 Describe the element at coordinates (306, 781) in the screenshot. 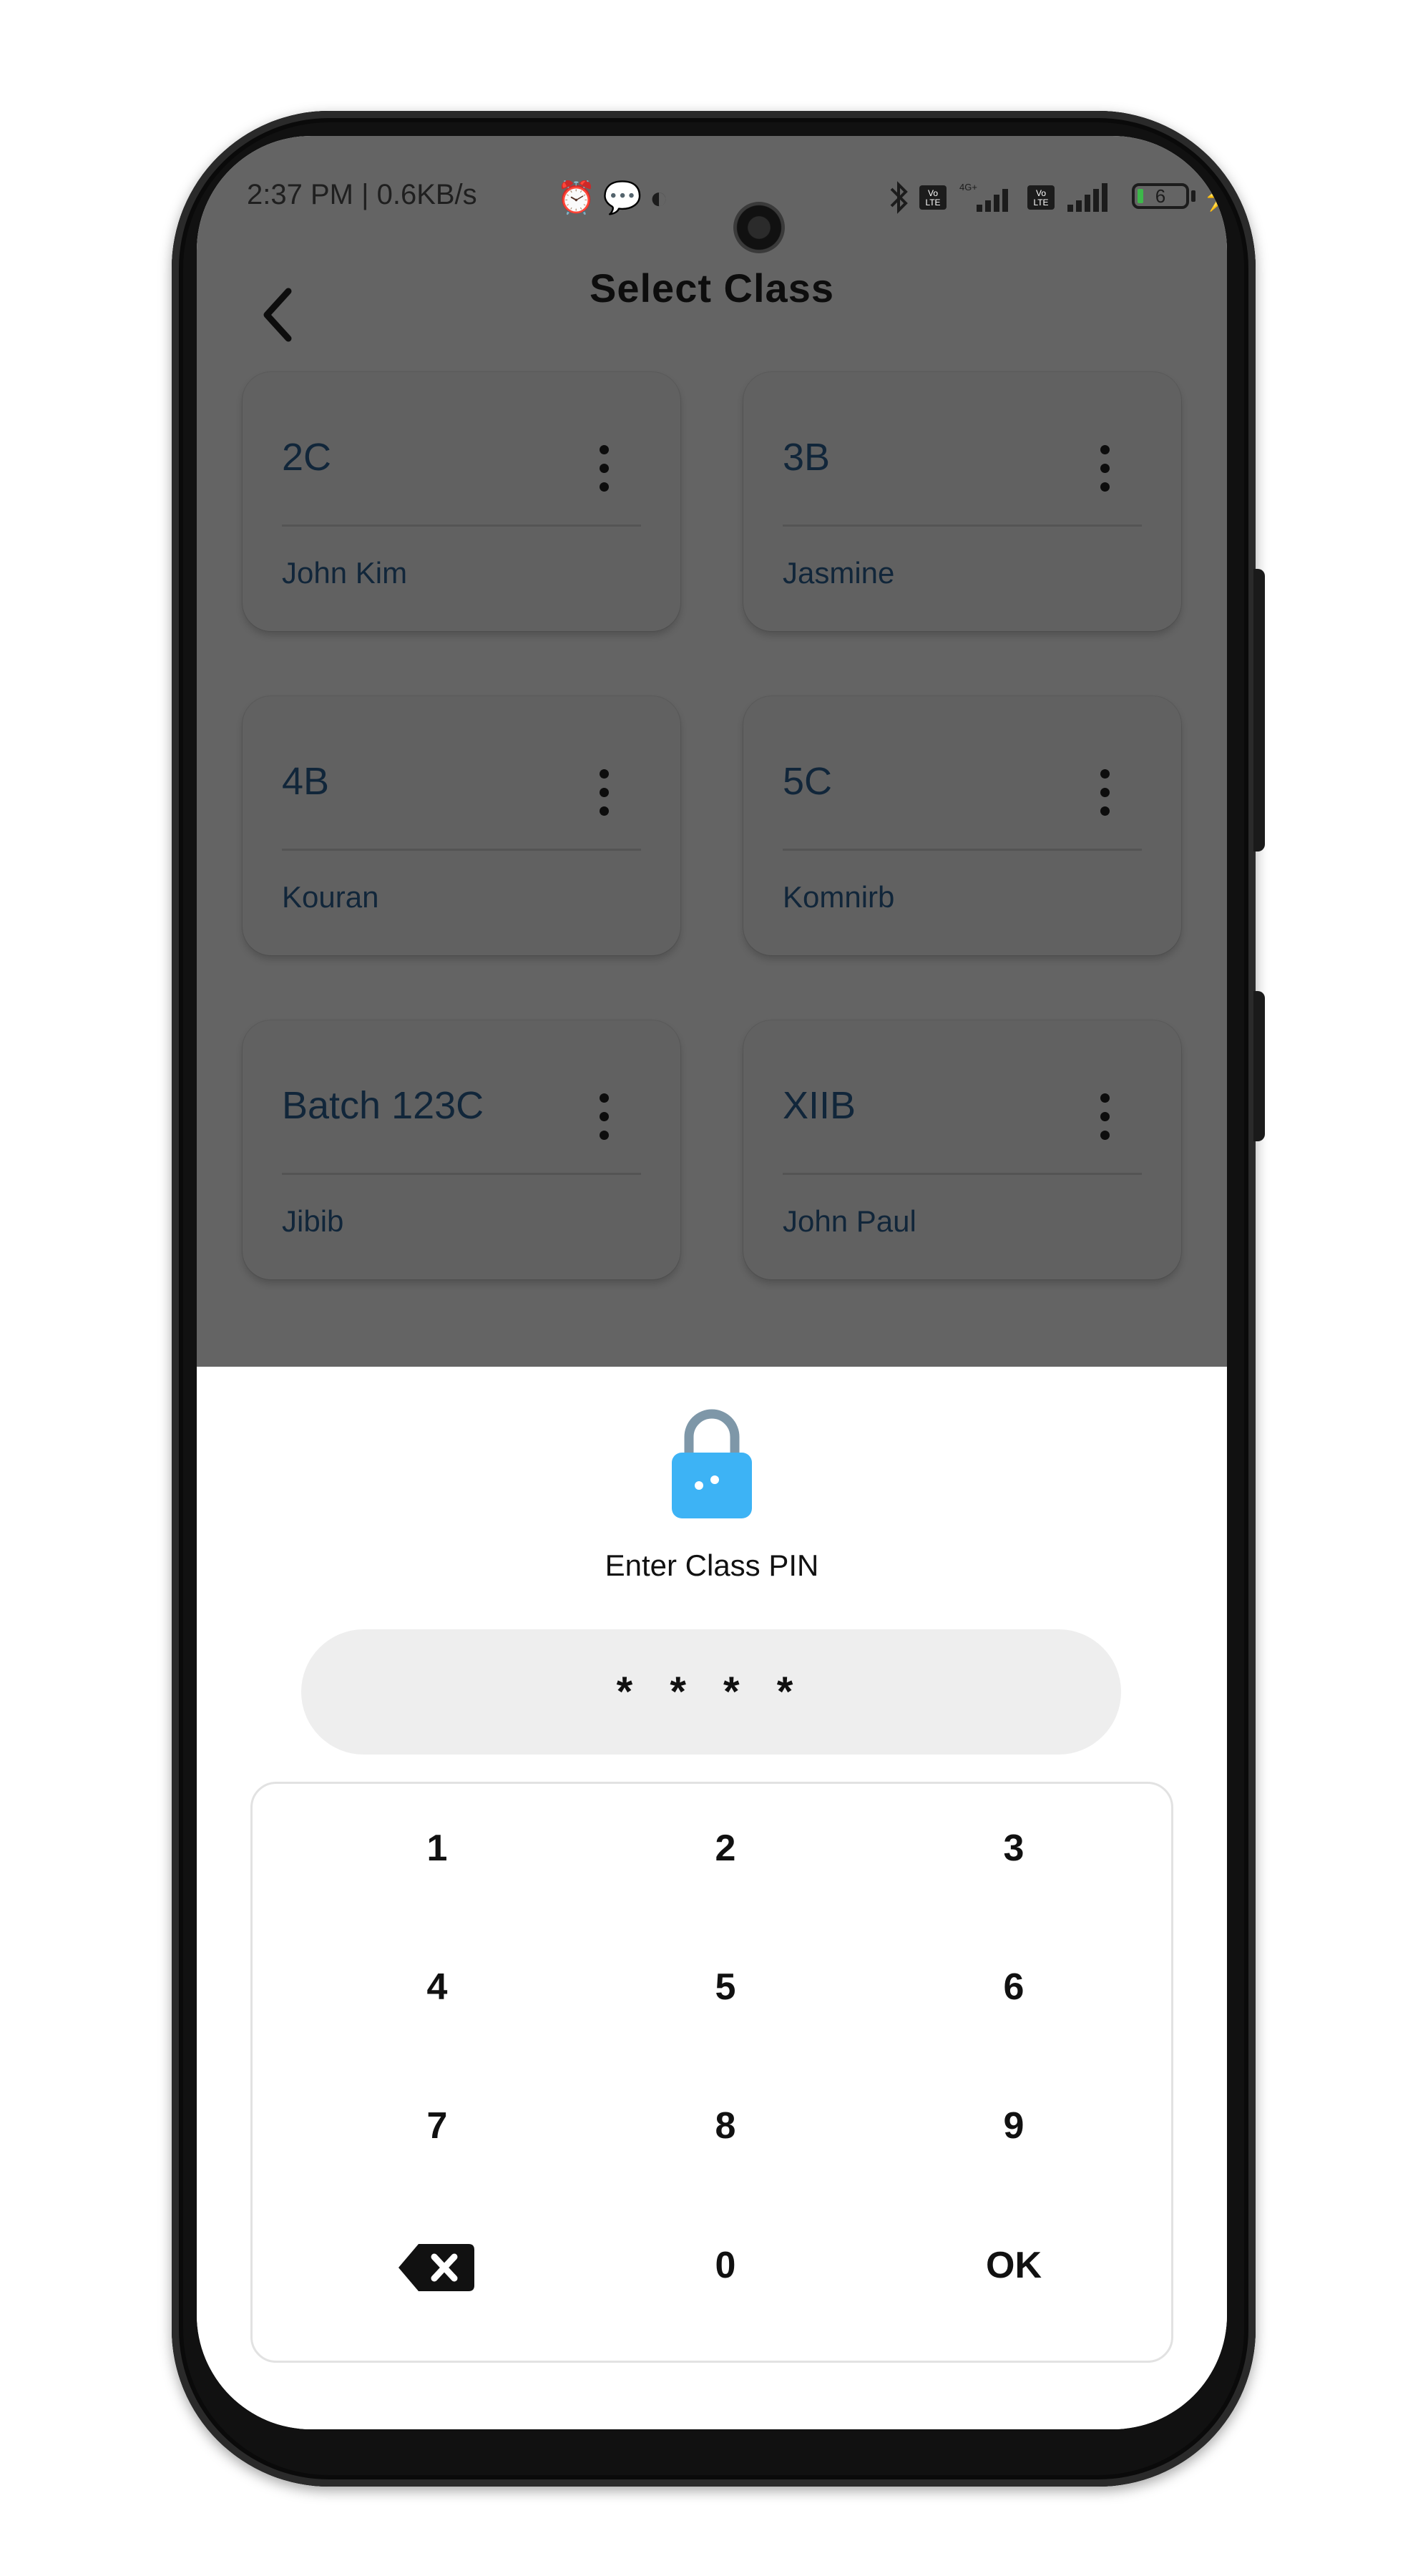

I see `class-name: 4B` at that location.